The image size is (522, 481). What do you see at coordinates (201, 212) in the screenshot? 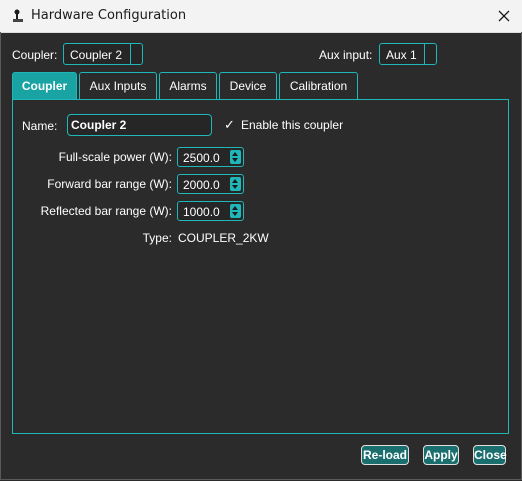
I see `reflected-bar-range-value: 1000.0` at bounding box center [201, 212].